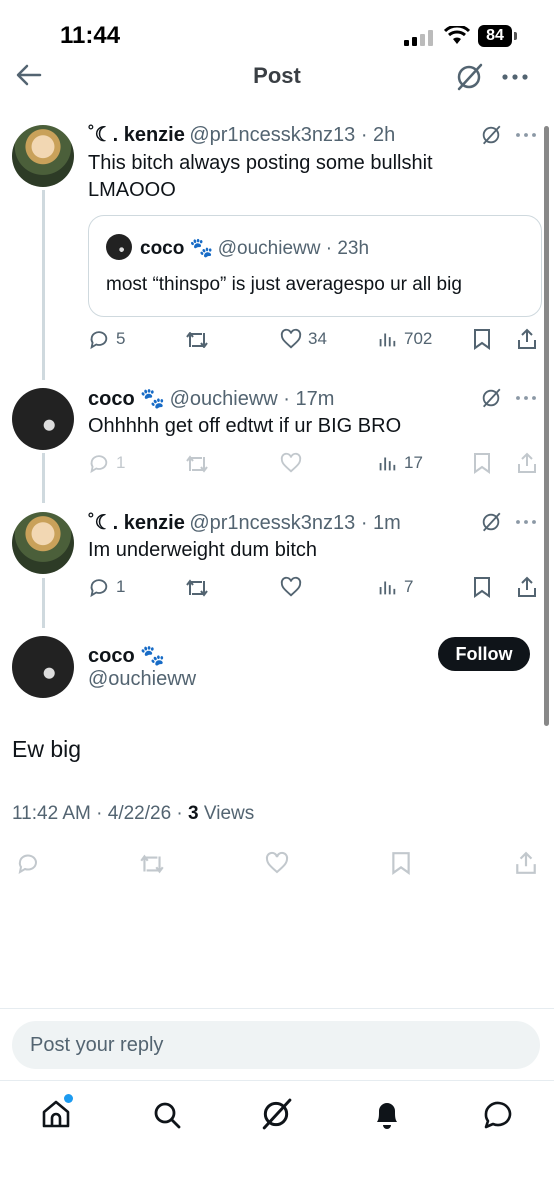 This screenshot has width=554, height=1199. Describe the element at coordinates (303, 339) in the screenshot. I see `like-button: 34` at that location.